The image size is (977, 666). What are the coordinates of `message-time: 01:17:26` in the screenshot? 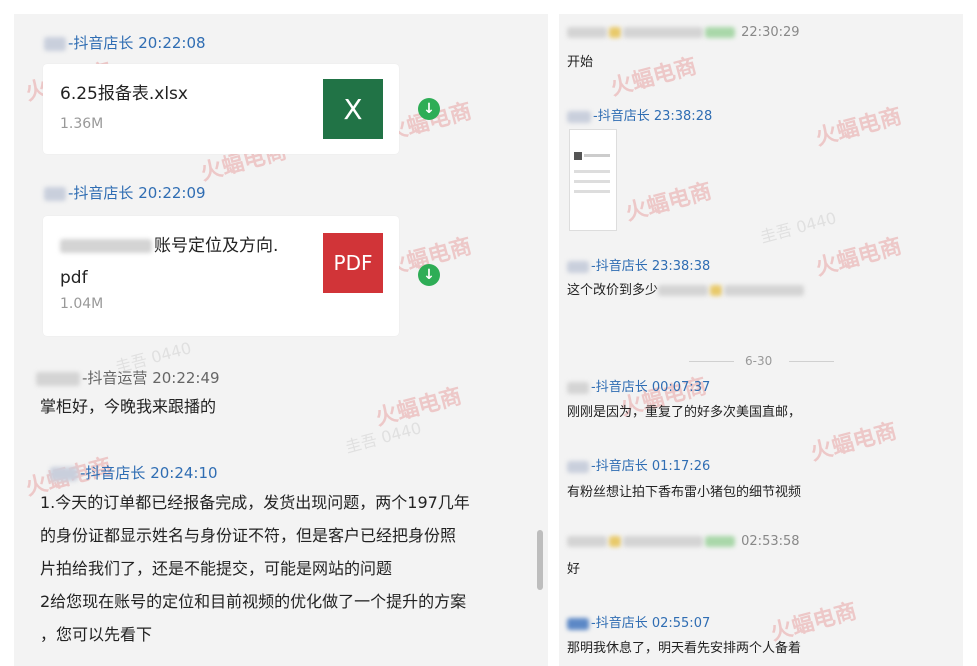 It's located at (681, 466).